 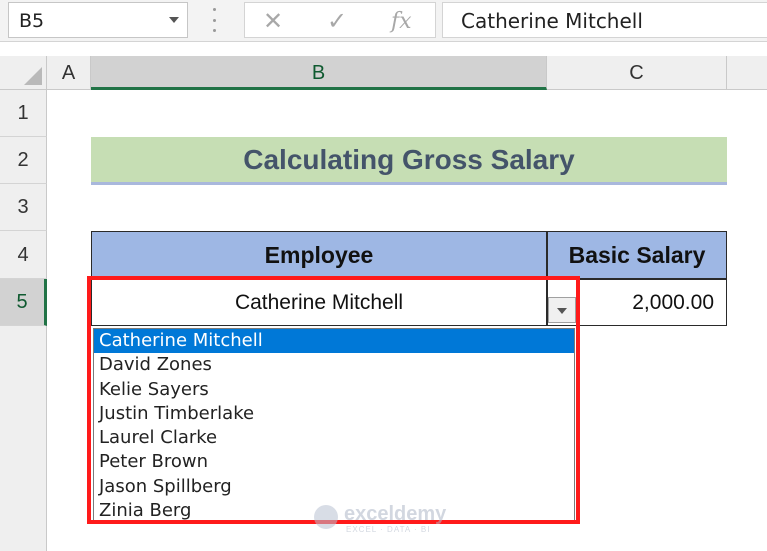 What do you see at coordinates (334, 487) in the screenshot?
I see `list-item: Jason Spillberg` at bounding box center [334, 487].